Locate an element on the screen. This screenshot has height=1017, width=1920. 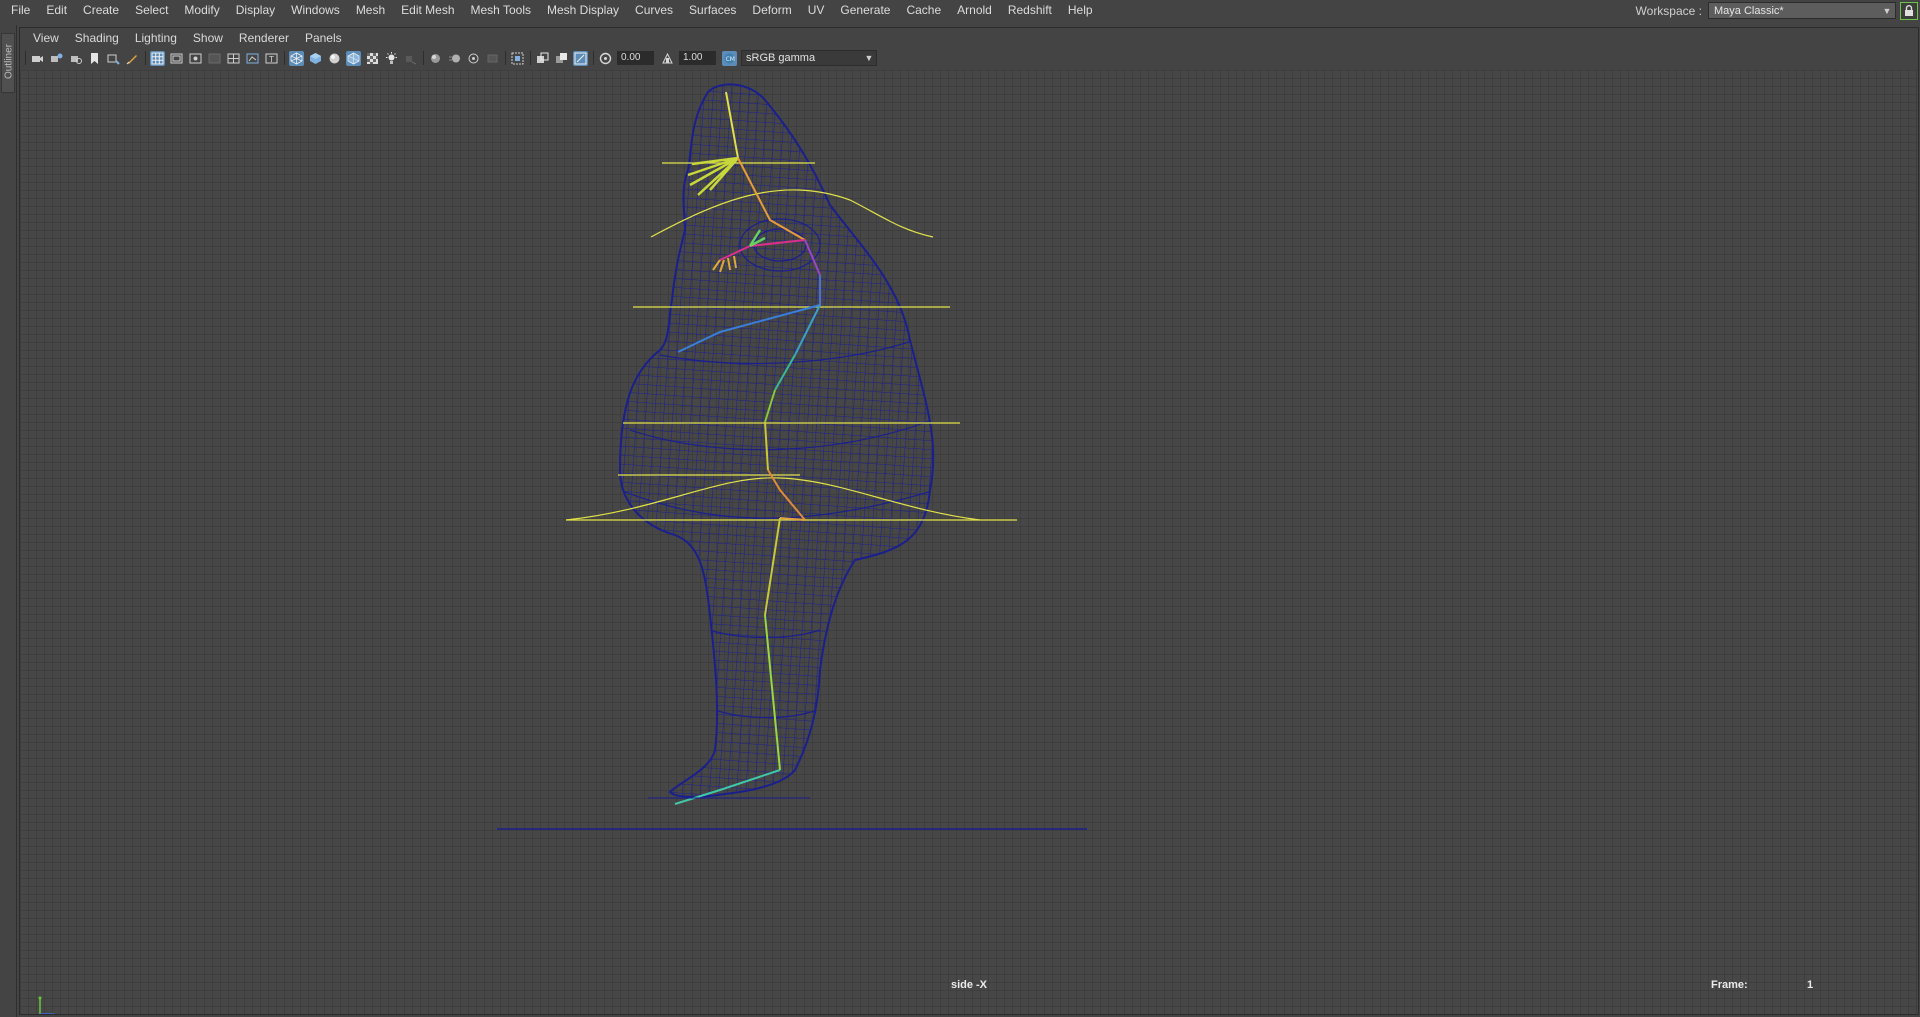
frame-value: 1 is located at coordinates (1810, 985).